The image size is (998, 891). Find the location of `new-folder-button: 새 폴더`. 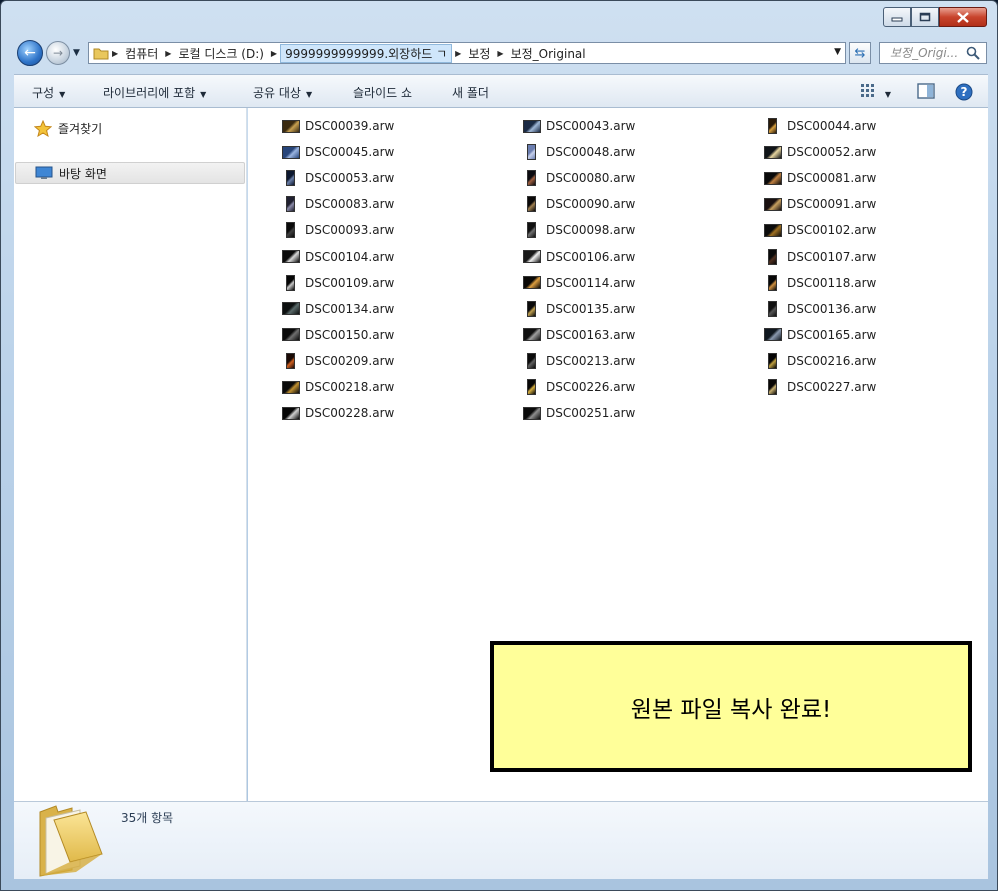

new-folder-button: 새 폴더 is located at coordinates (470, 92).